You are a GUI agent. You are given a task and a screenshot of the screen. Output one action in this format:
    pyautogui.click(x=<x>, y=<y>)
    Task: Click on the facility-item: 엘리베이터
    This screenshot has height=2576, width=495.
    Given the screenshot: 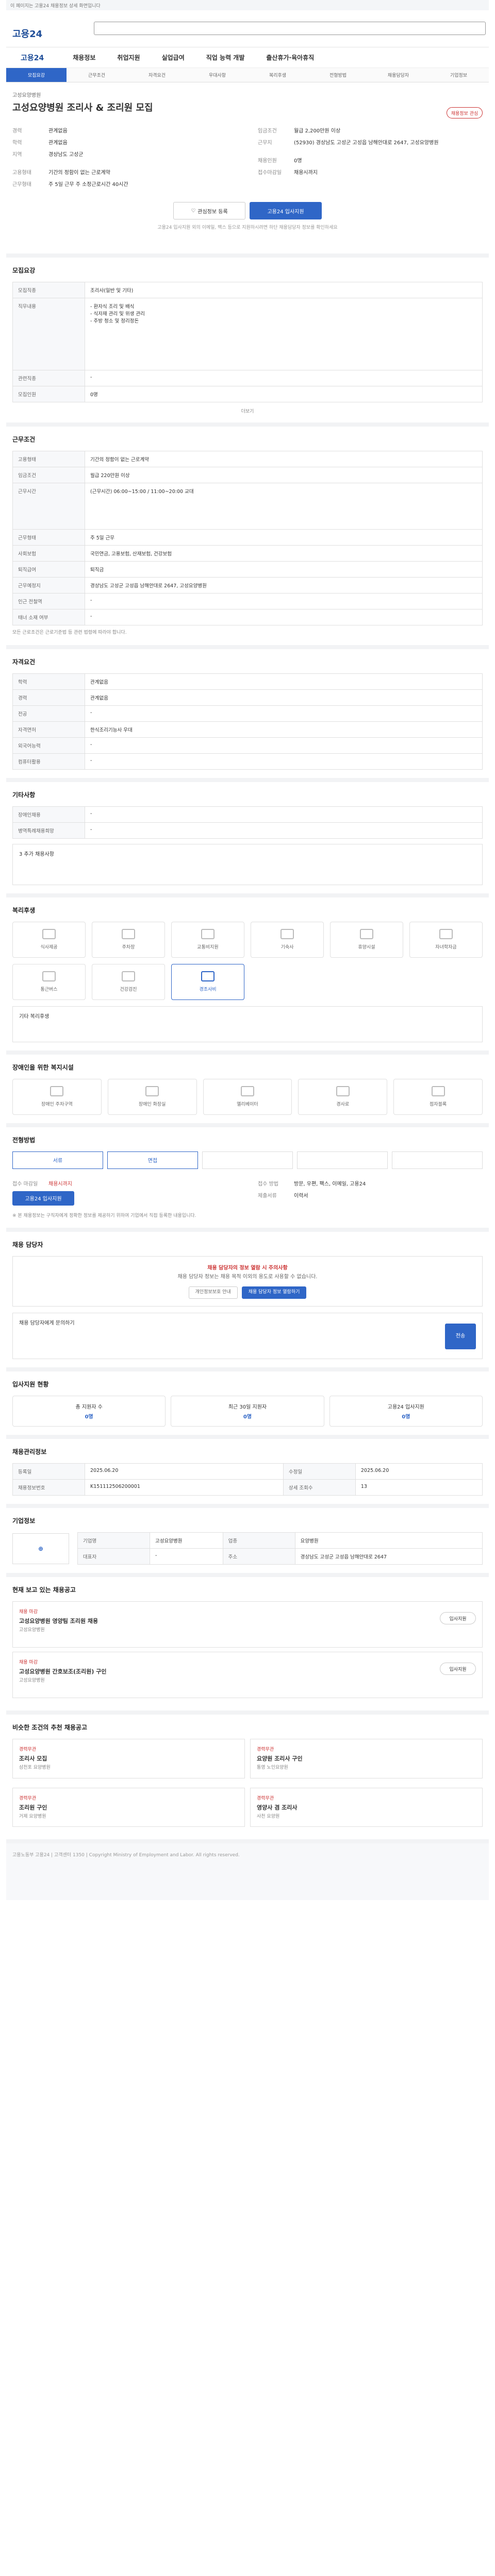 What is the action you would take?
    pyautogui.click(x=247, y=1096)
    